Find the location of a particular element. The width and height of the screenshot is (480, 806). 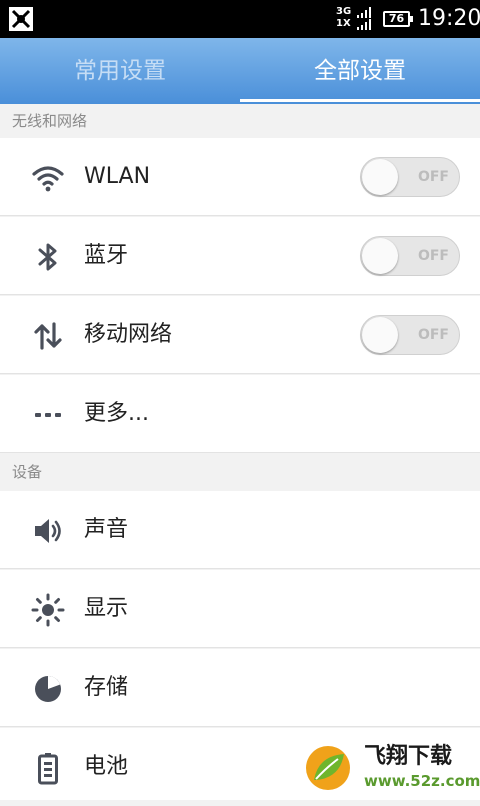

app-notification-icon is located at coordinates (21, 19).